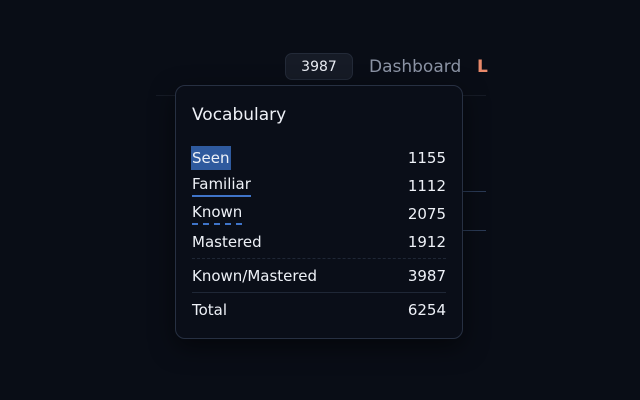  I want to click on vocab-value-seen: 1155, so click(426, 158).